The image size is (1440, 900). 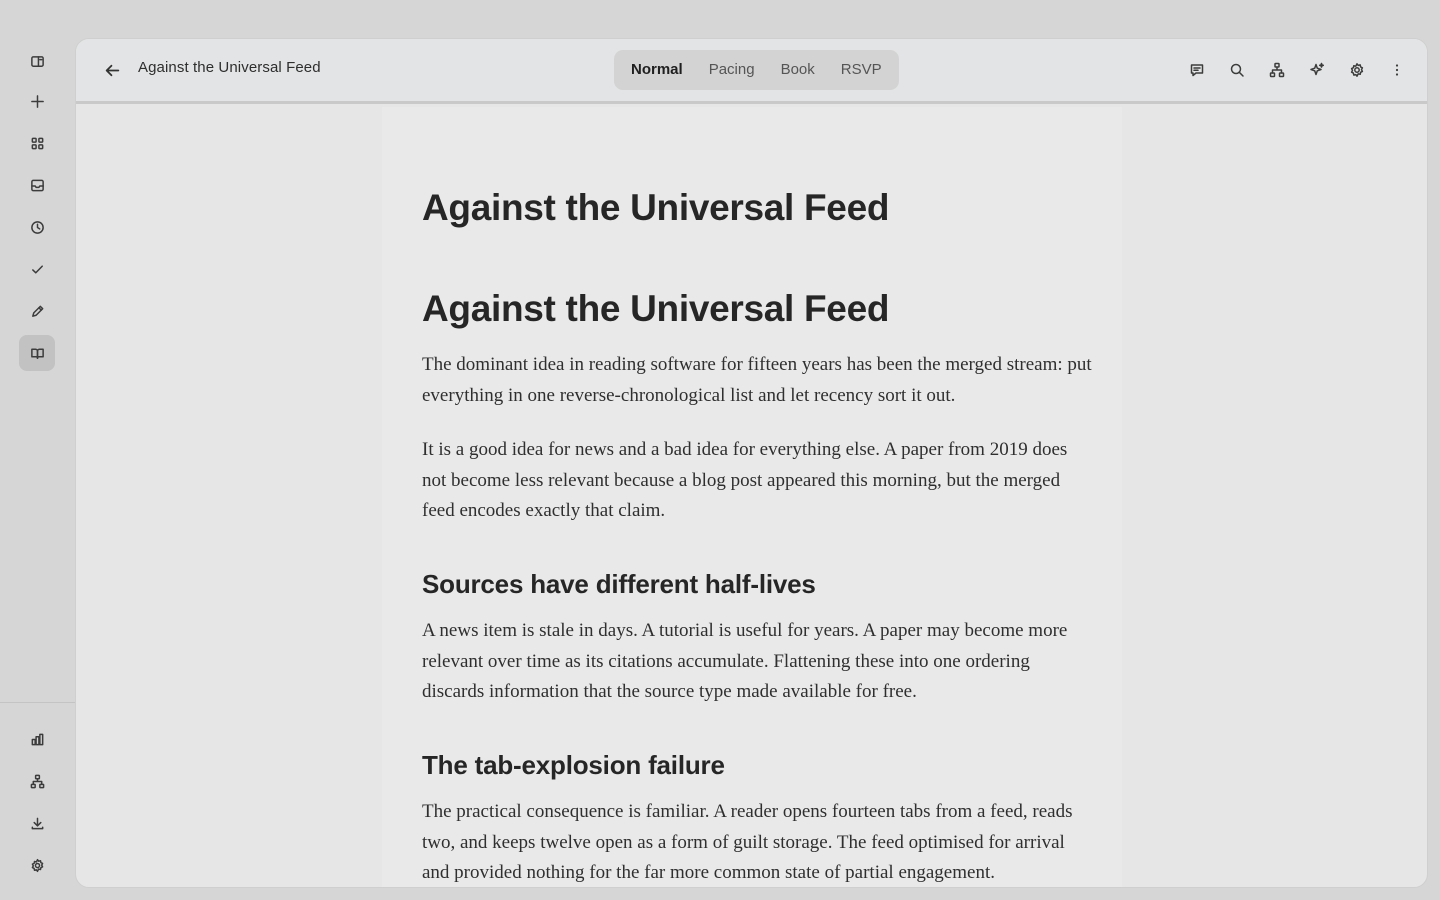 I want to click on sparkle-icon, so click(x=1317, y=69).